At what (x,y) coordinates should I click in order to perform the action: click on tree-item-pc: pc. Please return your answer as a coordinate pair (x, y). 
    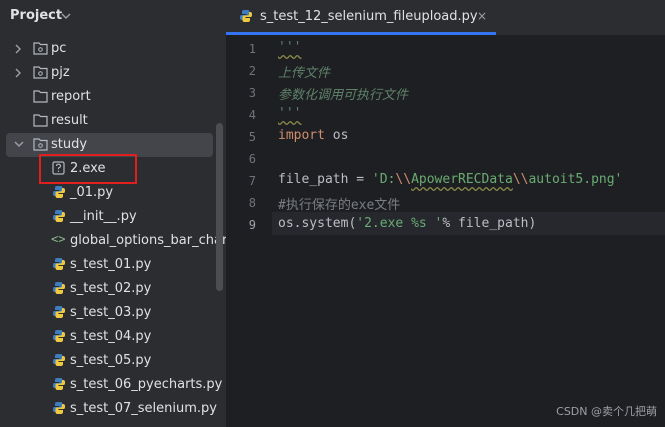
    Looking at the image, I should click on (113, 49).